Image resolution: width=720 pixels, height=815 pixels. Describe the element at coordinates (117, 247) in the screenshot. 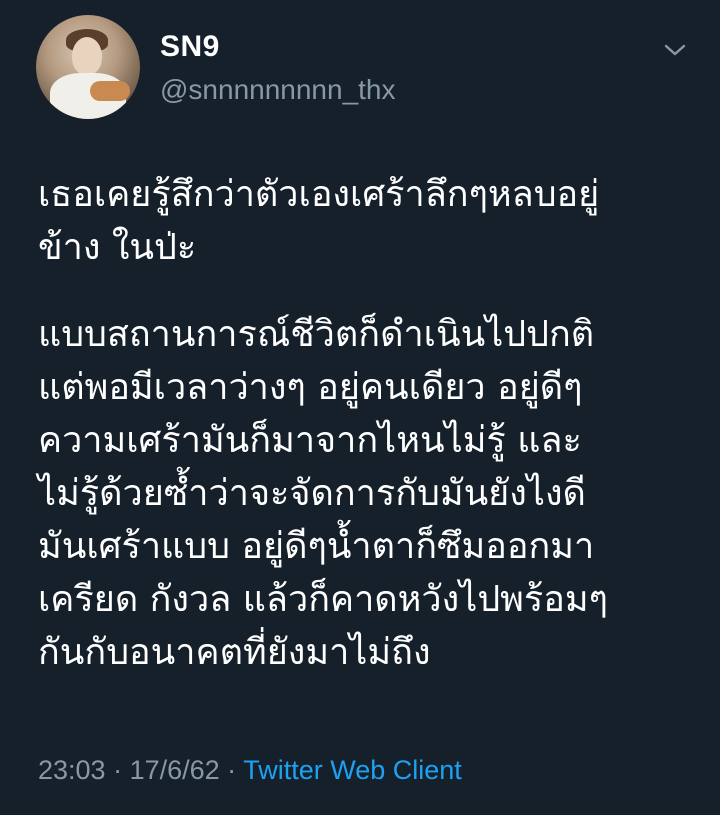

I see `tweet-line: ข้าง ในป่ะ` at that location.